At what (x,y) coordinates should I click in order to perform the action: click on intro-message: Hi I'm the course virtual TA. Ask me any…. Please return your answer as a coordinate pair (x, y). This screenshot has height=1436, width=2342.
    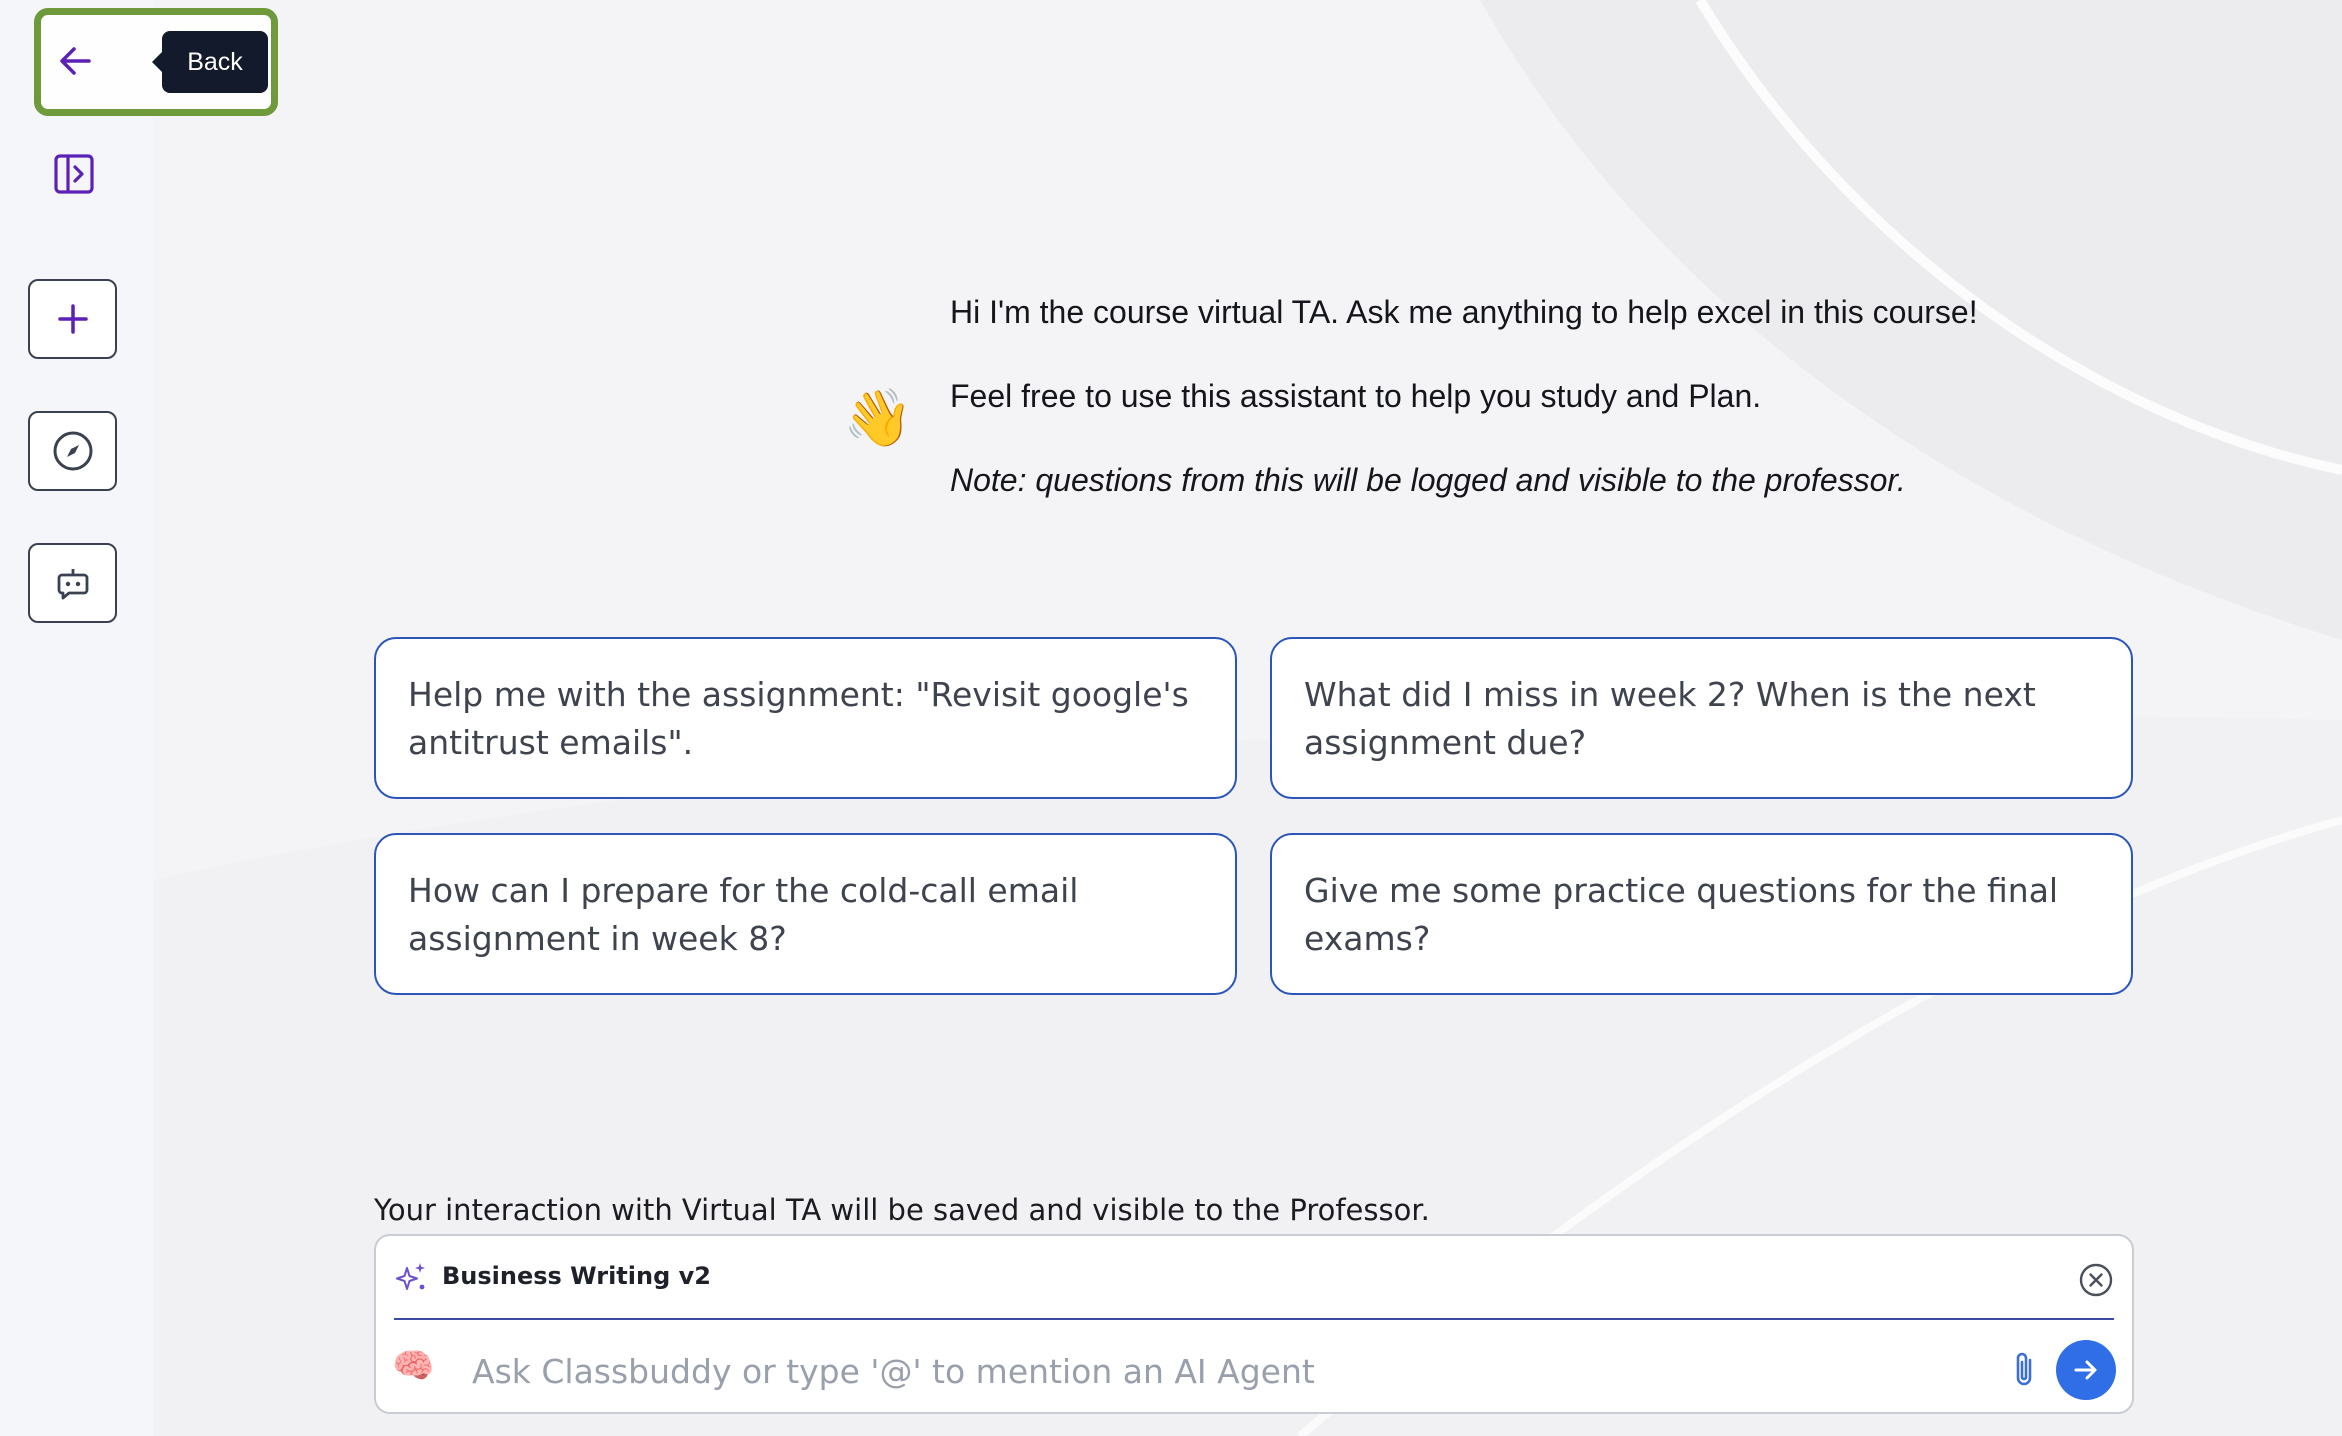
    Looking at the image, I should click on (1500, 416).